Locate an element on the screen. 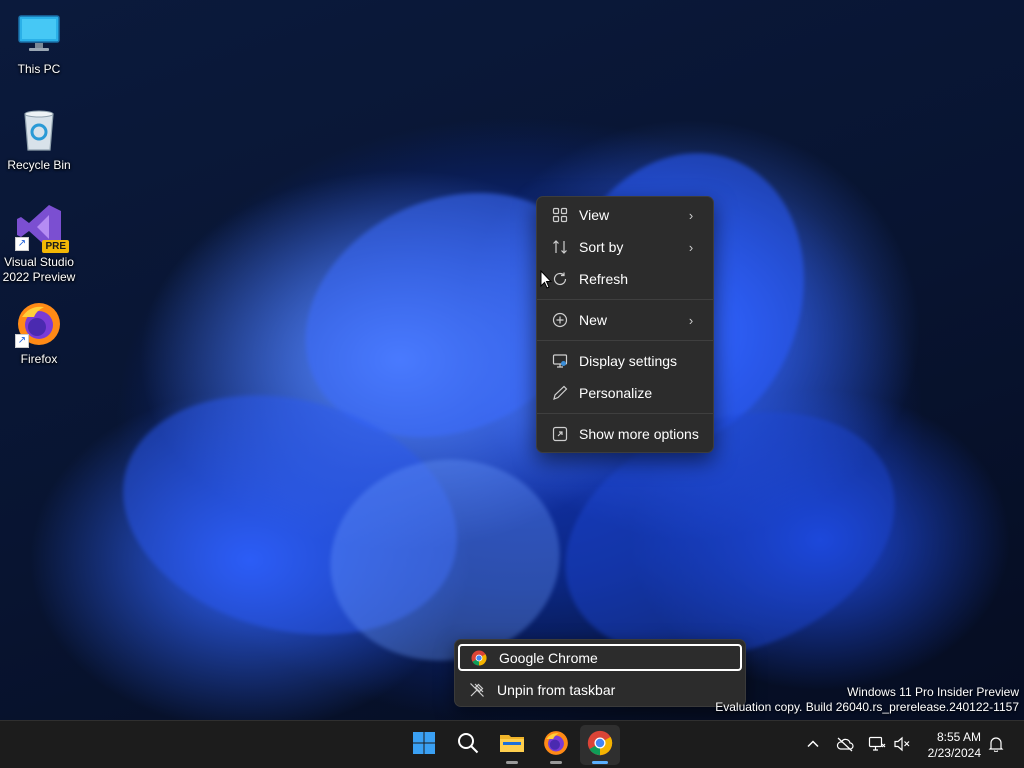  menu-item-label: New is located at coordinates (593, 320).